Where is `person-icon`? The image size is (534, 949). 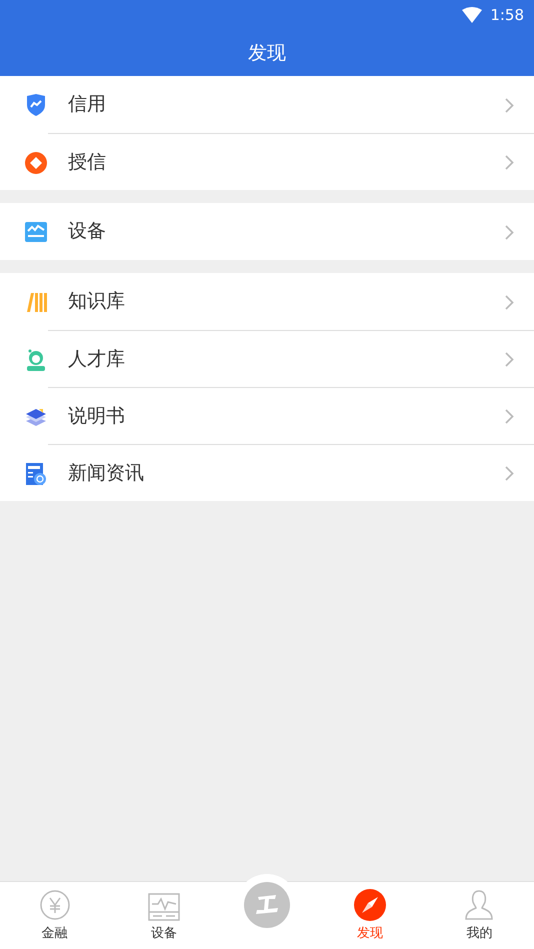
person-icon is located at coordinates (36, 360).